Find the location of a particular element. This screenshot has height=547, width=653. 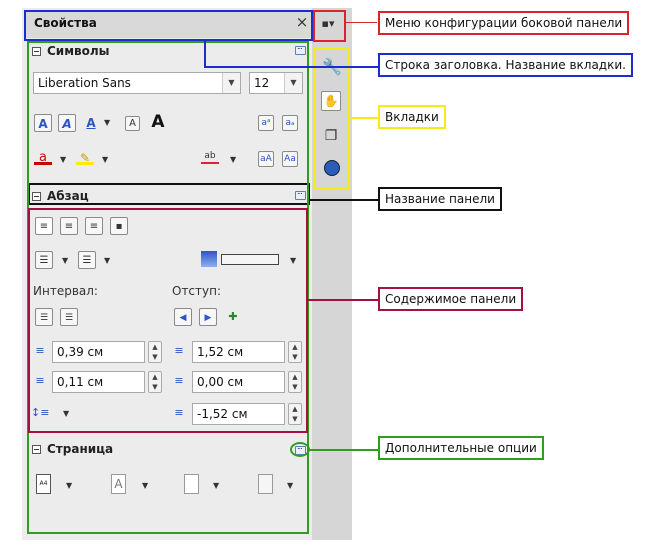

callout-panel-content: Содержимое панели is located at coordinates (451, 299).